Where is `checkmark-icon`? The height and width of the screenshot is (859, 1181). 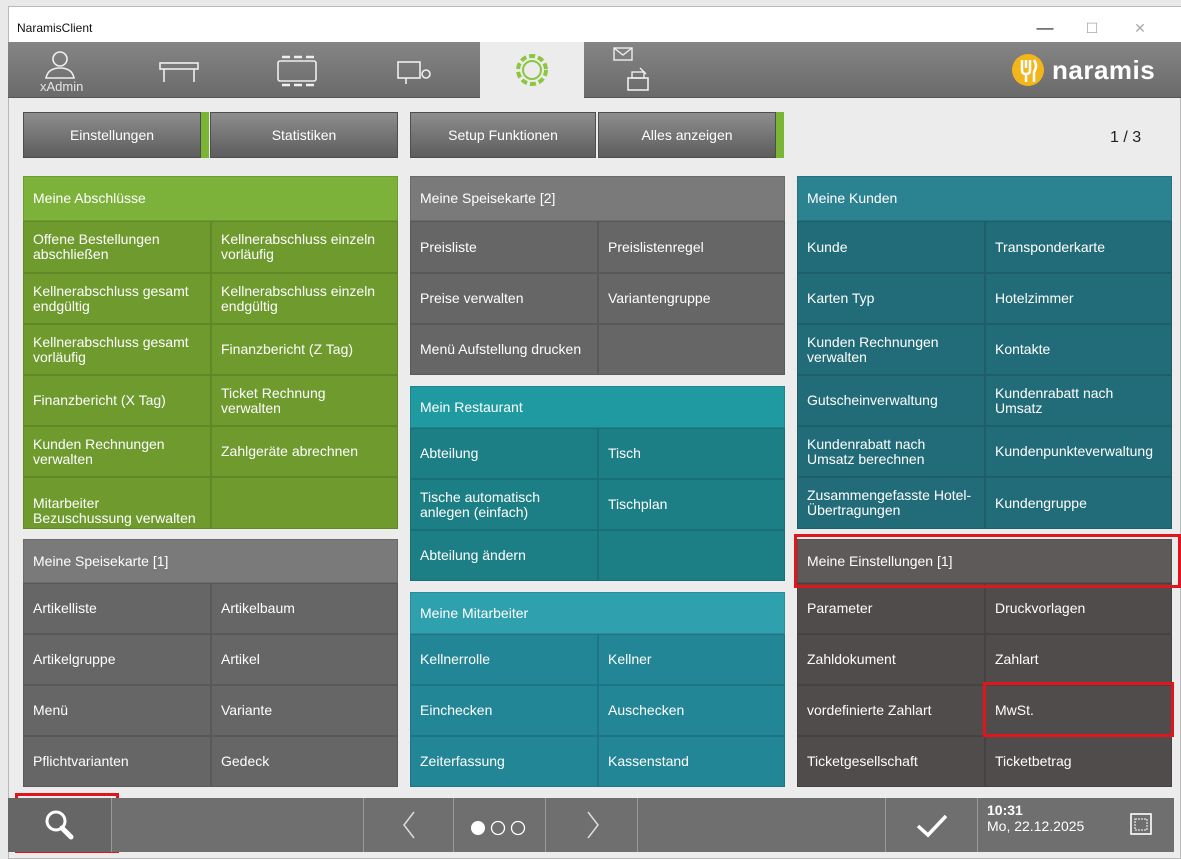 checkmark-icon is located at coordinates (932, 826).